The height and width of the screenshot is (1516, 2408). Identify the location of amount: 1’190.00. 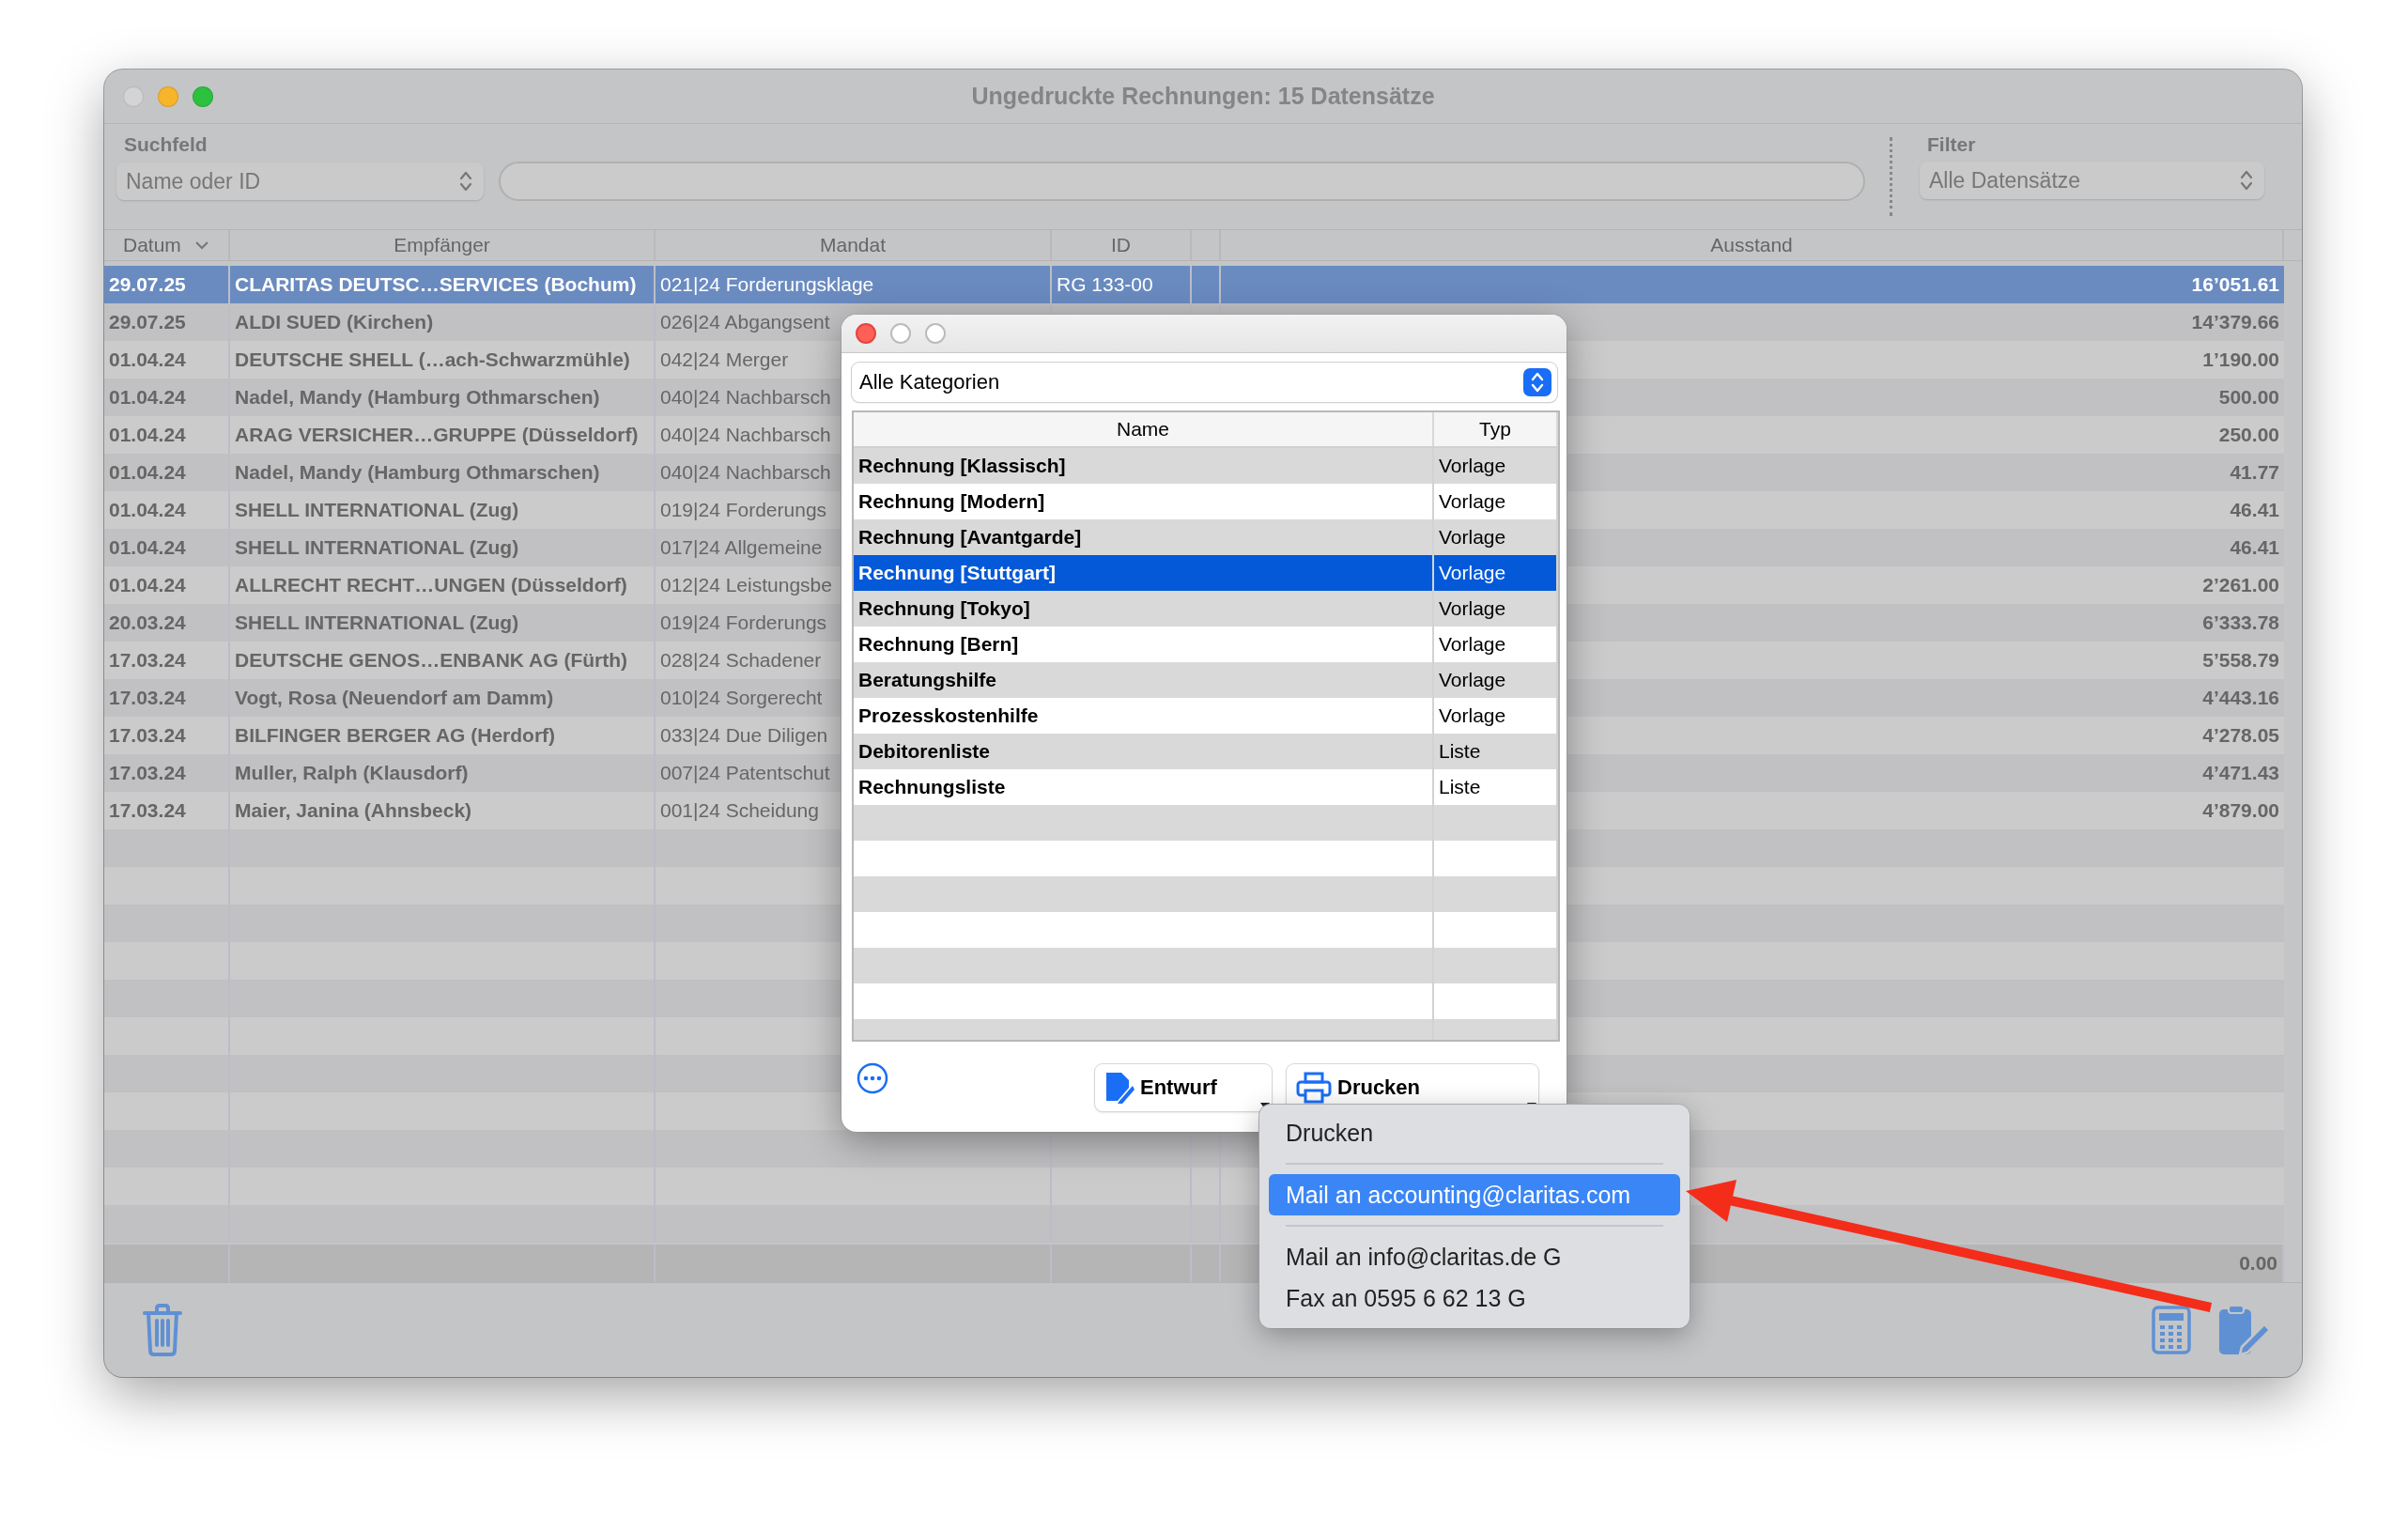
(2240, 359).